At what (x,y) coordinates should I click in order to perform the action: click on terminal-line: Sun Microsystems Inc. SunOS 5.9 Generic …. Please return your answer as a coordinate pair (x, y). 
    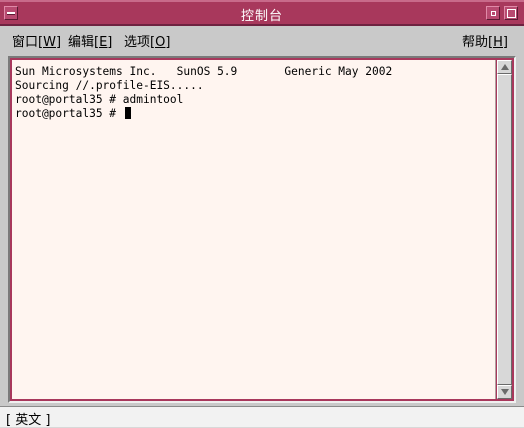
    Looking at the image, I should click on (204, 71).